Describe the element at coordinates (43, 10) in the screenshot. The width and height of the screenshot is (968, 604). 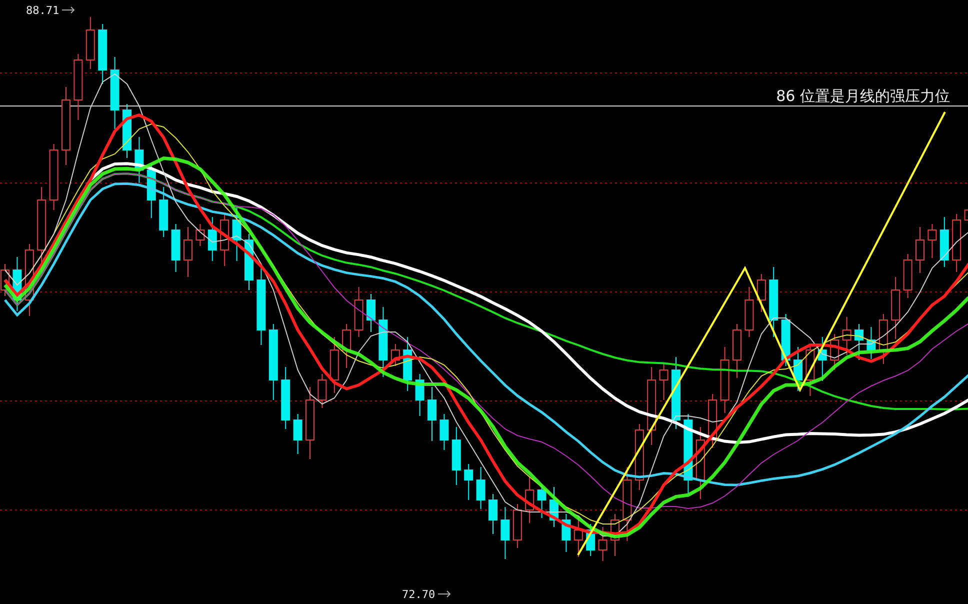
I see `high-price-label: 88.71` at that location.